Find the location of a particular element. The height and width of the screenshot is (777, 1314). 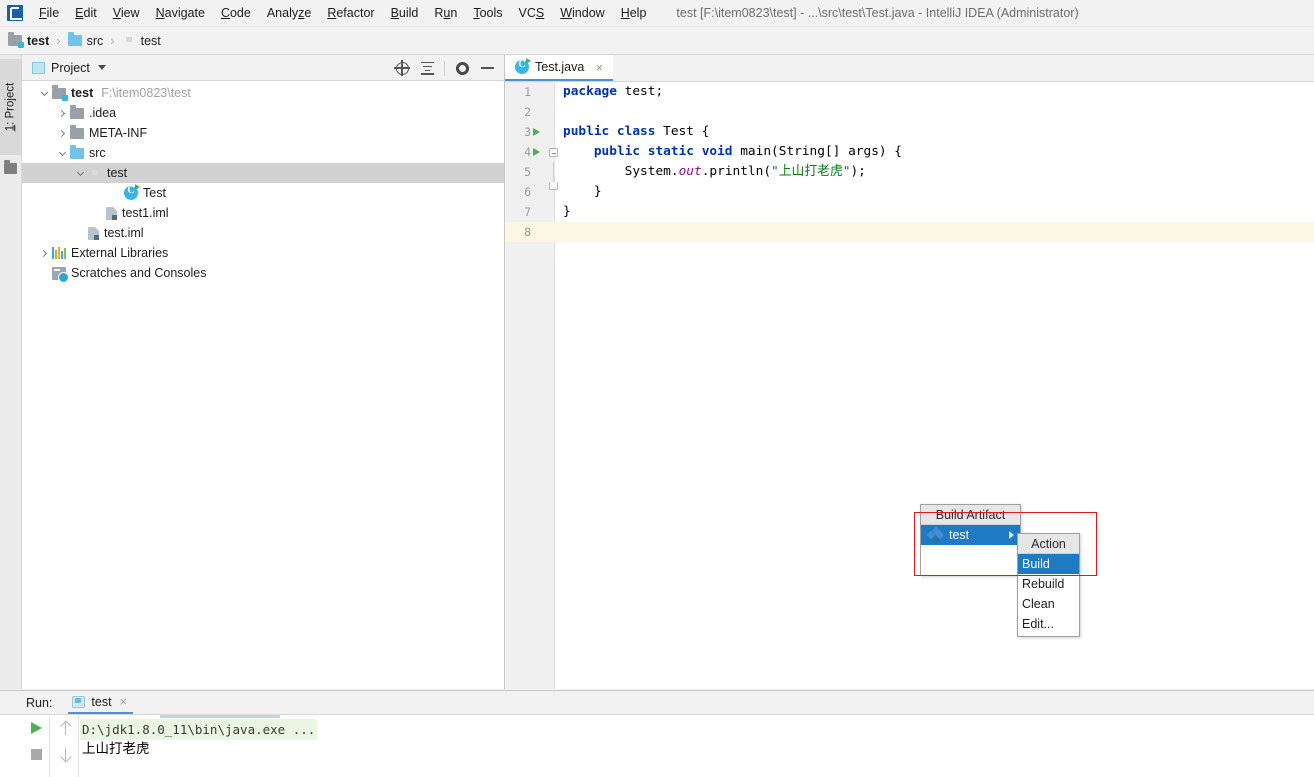

tab-test-java: Test.java × is located at coordinates (559, 68).